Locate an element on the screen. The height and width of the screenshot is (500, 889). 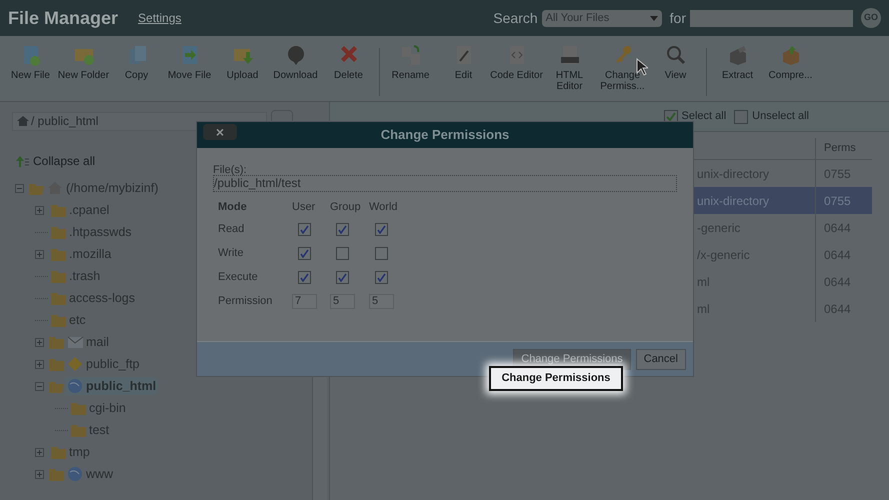
tree-item: public_html is located at coordinates (111, 386).